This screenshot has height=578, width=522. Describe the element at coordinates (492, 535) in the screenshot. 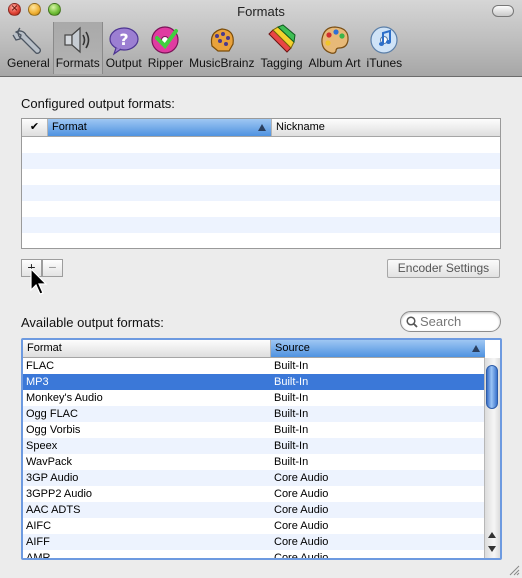

I see `scroll-up-arrow-icon` at that location.